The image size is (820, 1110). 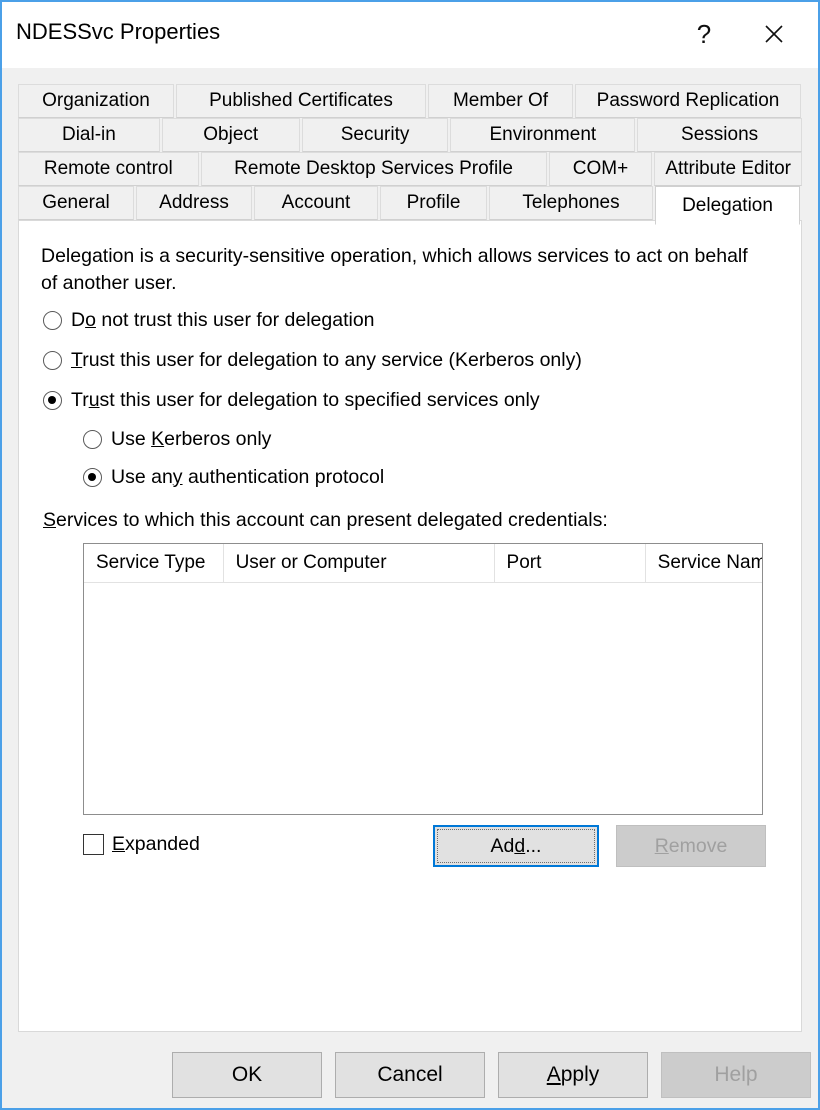 I want to click on tab-label: General, so click(x=76, y=202).